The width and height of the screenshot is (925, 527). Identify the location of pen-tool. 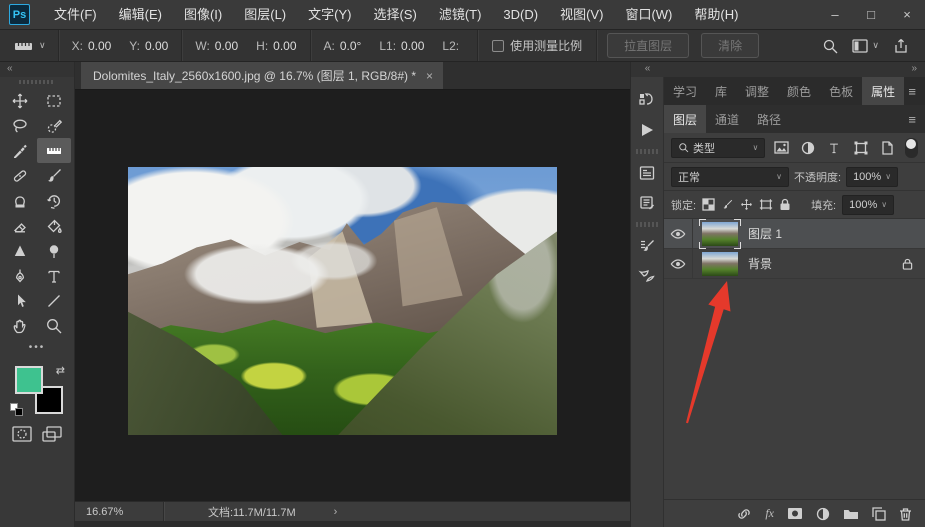
(20, 275).